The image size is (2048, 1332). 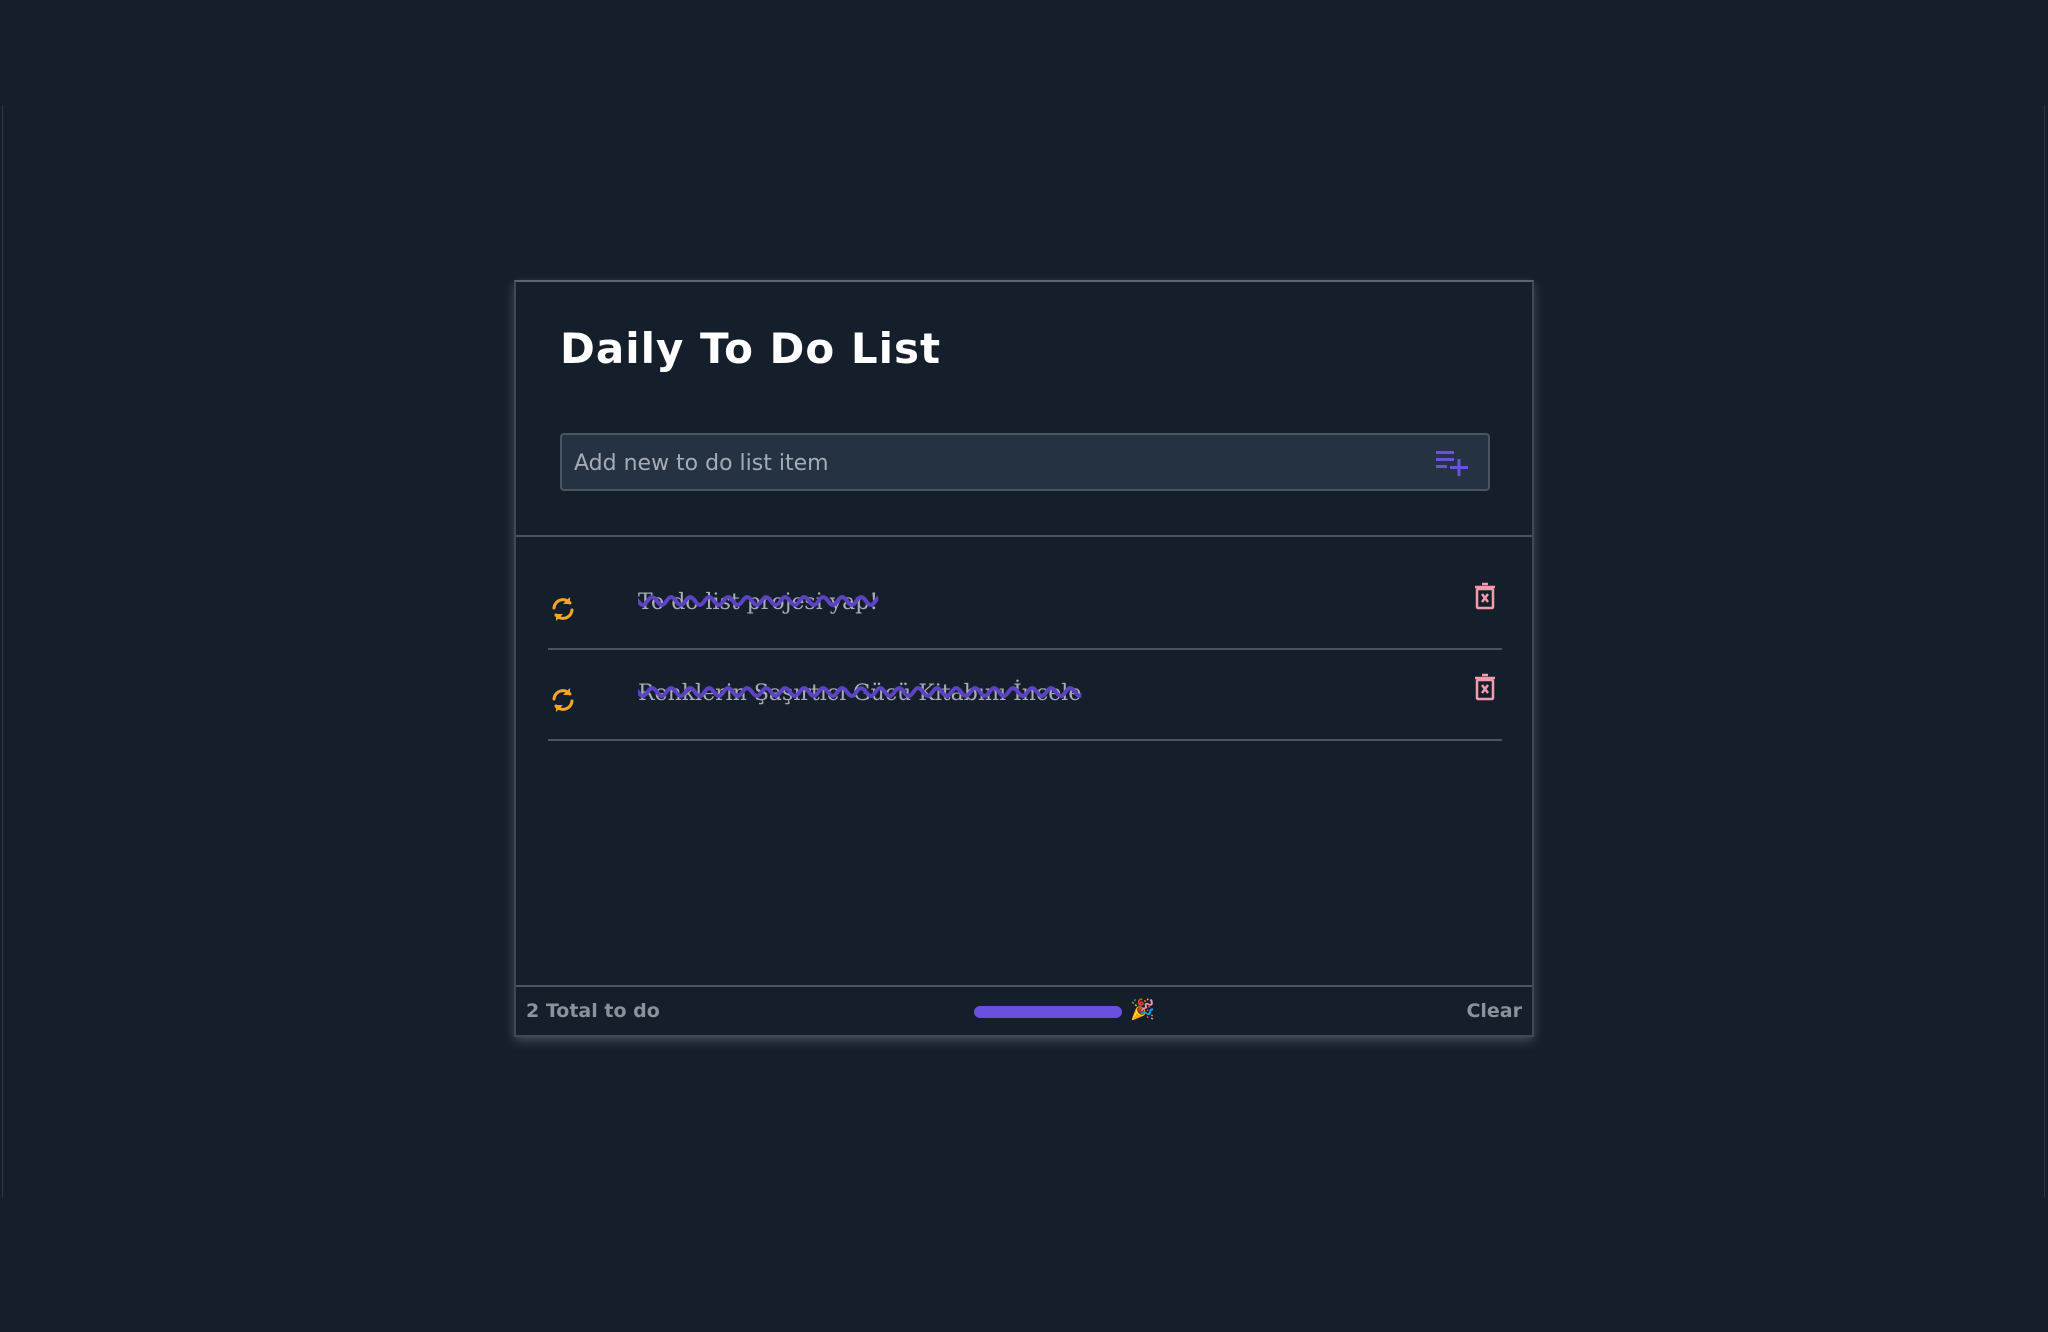 What do you see at coordinates (1025, 604) in the screenshot?
I see `todo-item: To do list projesi yap!` at bounding box center [1025, 604].